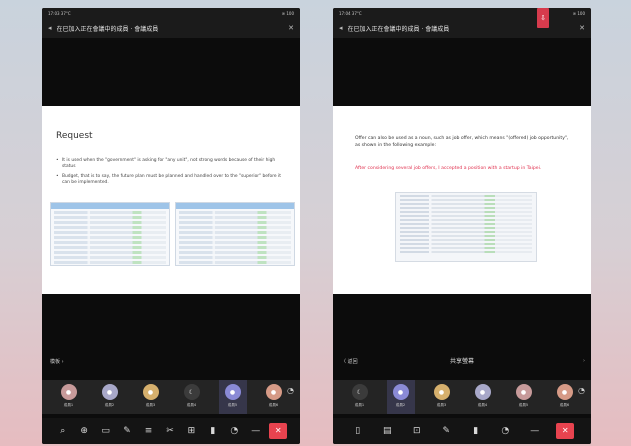  What do you see at coordinates (84, 431) in the screenshot?
I see `zoom-icon: ⊕` at bounding box center [84, 431].